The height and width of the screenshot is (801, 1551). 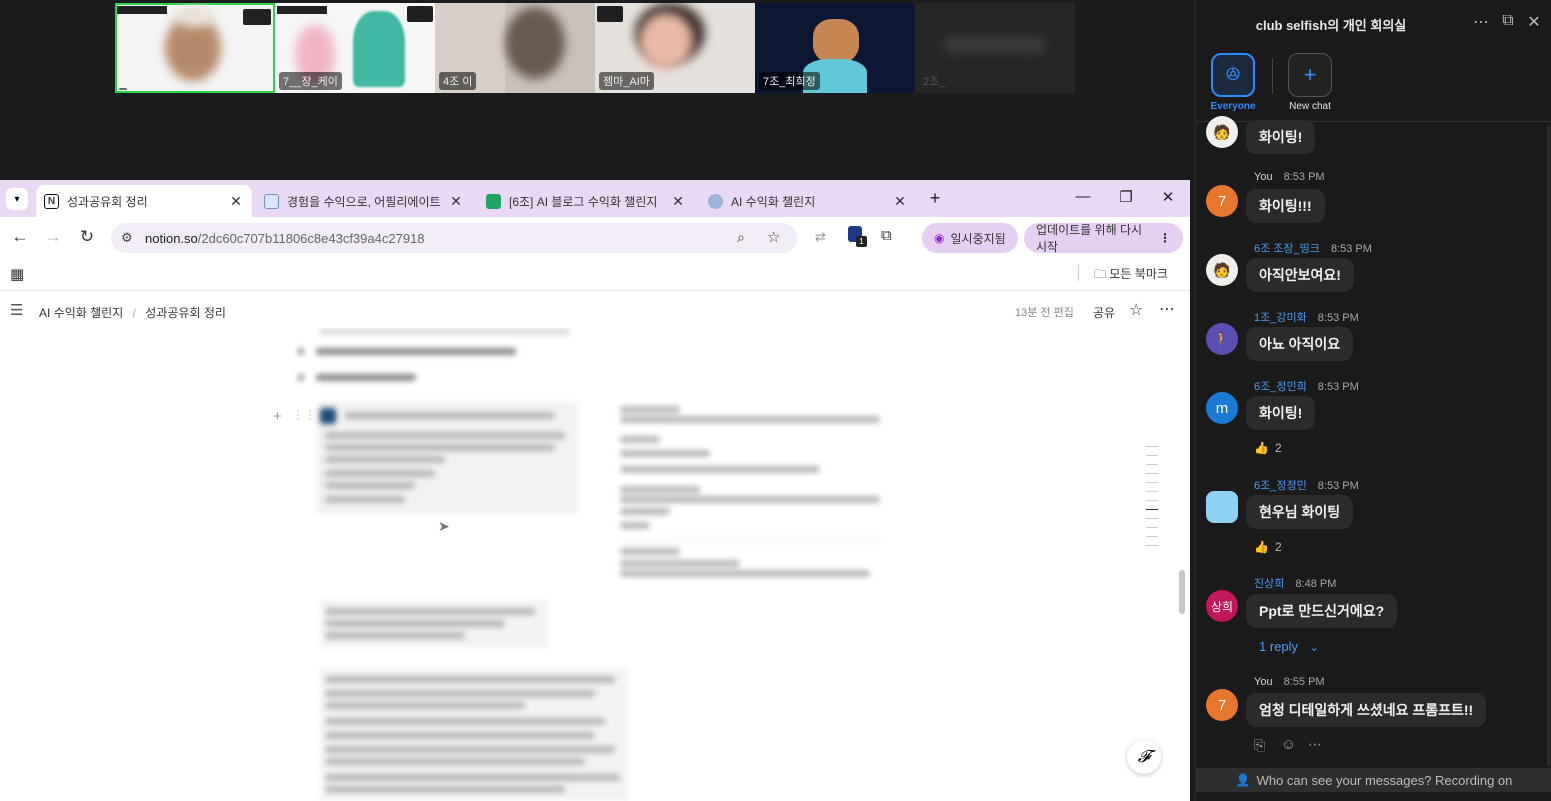 I want to click on tab-ai-challenge: AI 수익화 챌린지 ✕, so click(x=808, y=201).